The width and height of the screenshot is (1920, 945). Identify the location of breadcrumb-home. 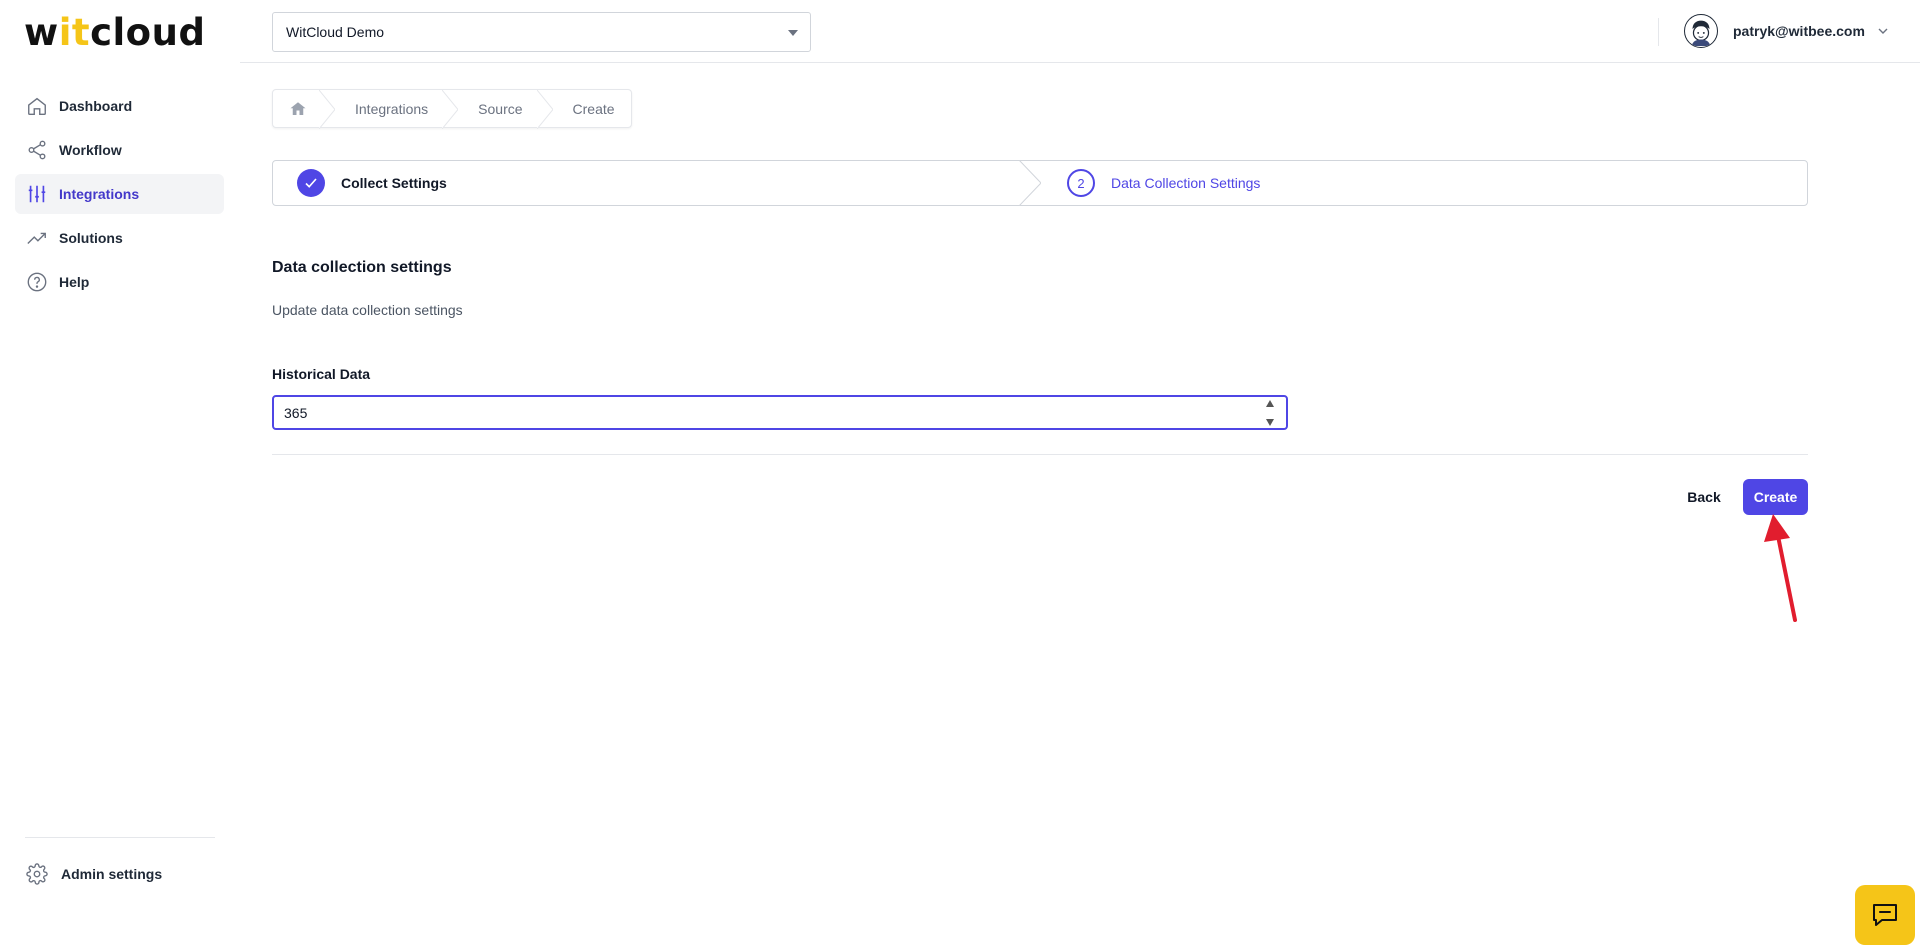
(304, 109).